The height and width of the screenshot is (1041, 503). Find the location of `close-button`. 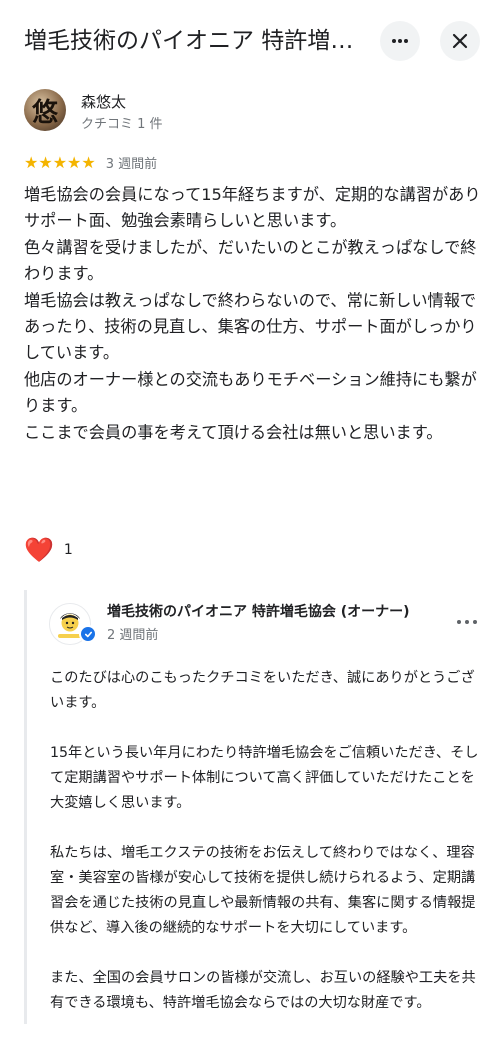

close-button is located at coordinates (460, 41).